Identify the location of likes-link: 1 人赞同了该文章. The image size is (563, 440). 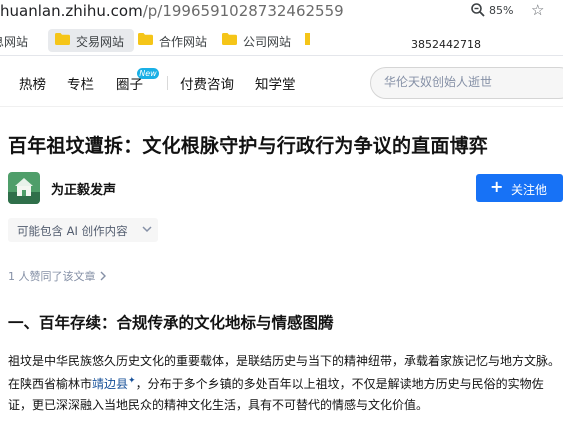
(57, 276).